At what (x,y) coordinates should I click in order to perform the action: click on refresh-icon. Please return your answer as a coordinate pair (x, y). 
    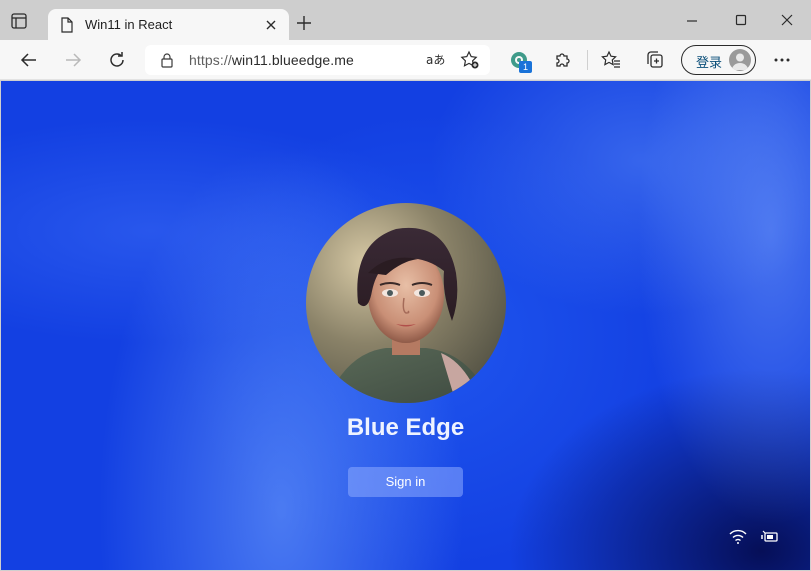
    Looking at the image, I should click on (117, 60).